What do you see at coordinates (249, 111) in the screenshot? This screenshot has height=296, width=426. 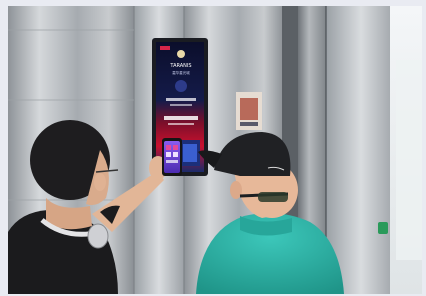 I see `wall-notice-poster` at bounding box center [249, 111].